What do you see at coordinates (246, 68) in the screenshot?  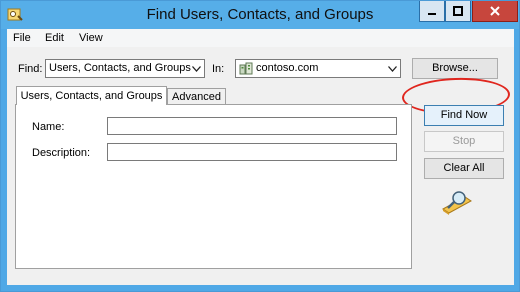 I see `domain-icon` at bounding box center [246, 68].